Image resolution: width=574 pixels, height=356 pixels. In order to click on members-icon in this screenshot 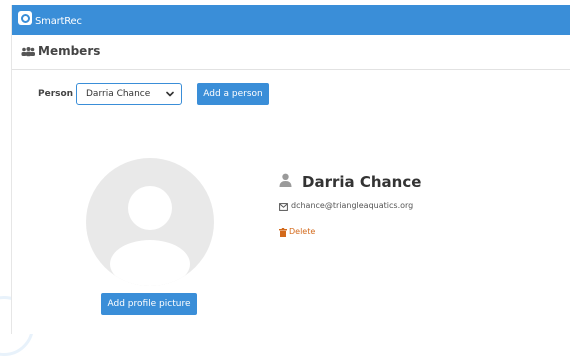, I will do `click(28, 52)`.